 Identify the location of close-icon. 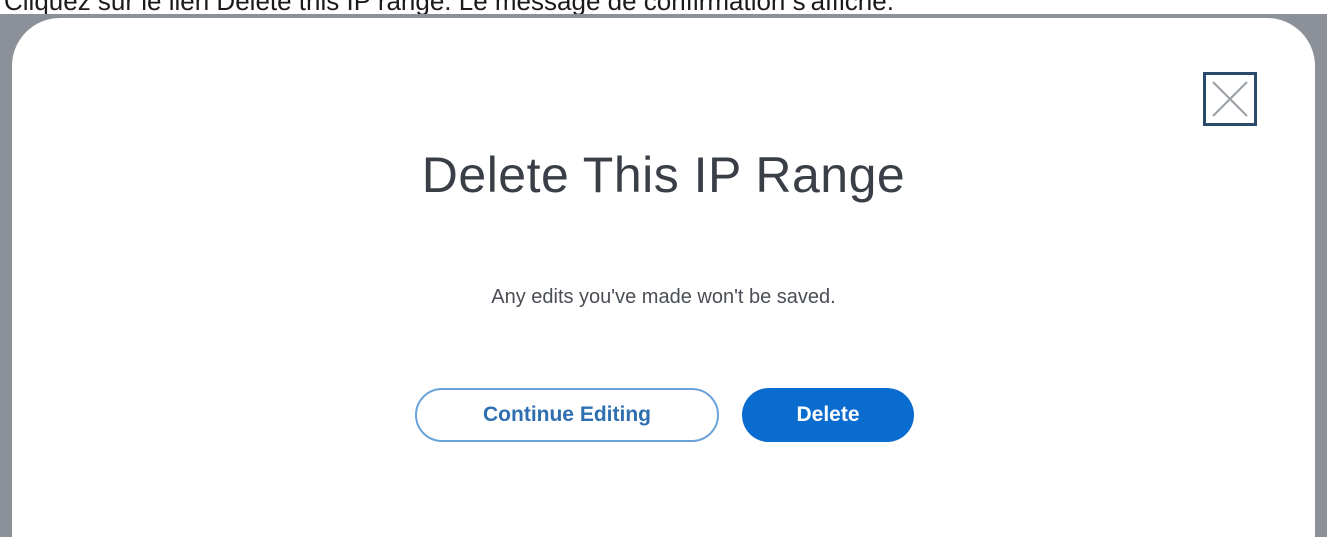
(1230, 99).